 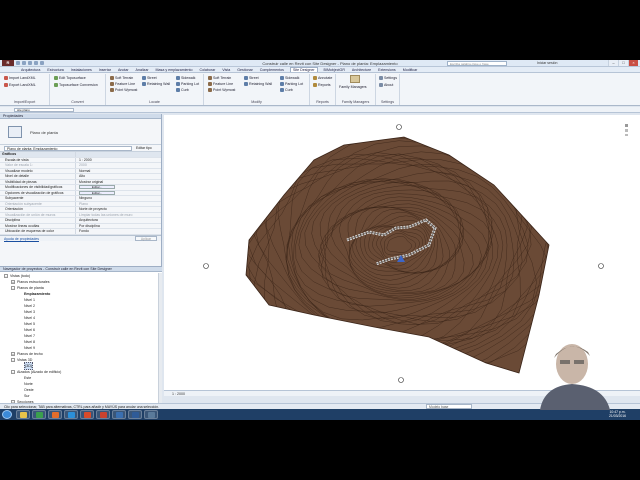 What do you see at coordinates (68, 148) in the screenshot?
I see `instance-select: Plano de planta: Emplazamiento` at bounding box center [68, 148].